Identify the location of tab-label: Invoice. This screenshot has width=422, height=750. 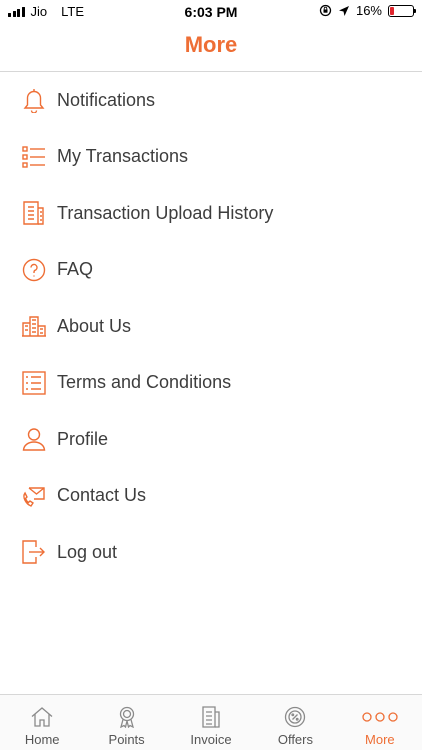
(211, 739).